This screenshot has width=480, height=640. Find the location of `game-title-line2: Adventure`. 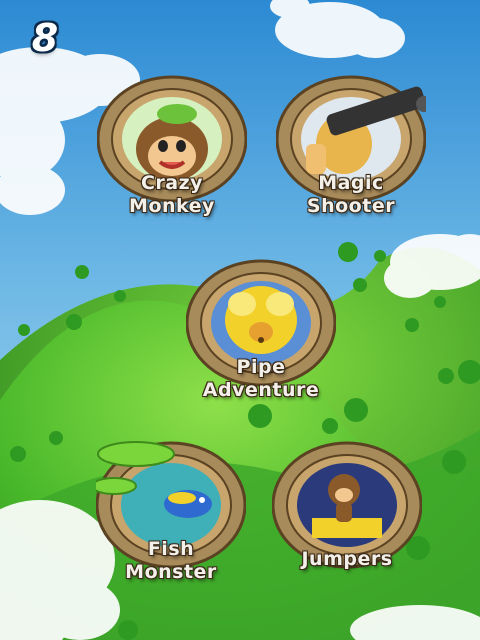

game-title-line2: Adventure is located at coordinates (261, 390).